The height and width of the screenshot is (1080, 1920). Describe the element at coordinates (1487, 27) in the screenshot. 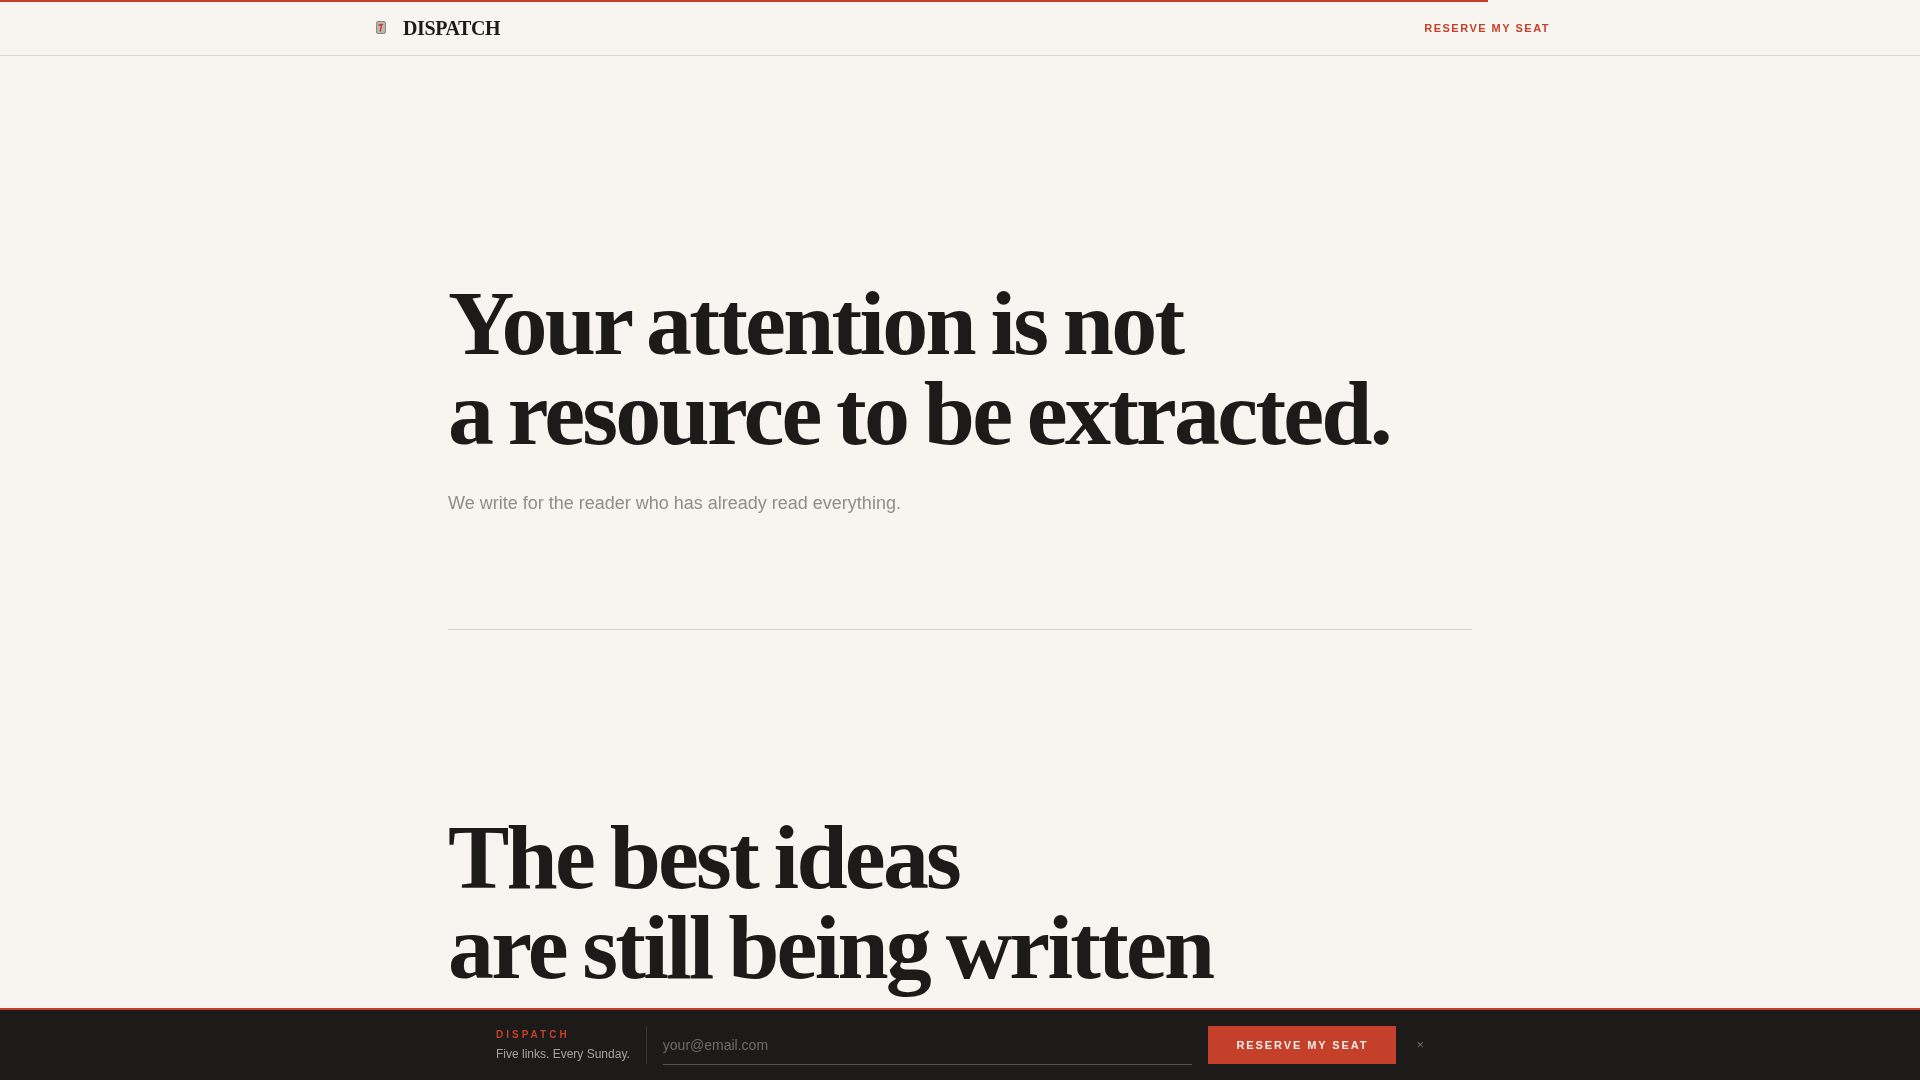

I see `reserve-seat-link: RESERVE MY SEAT` at that location.